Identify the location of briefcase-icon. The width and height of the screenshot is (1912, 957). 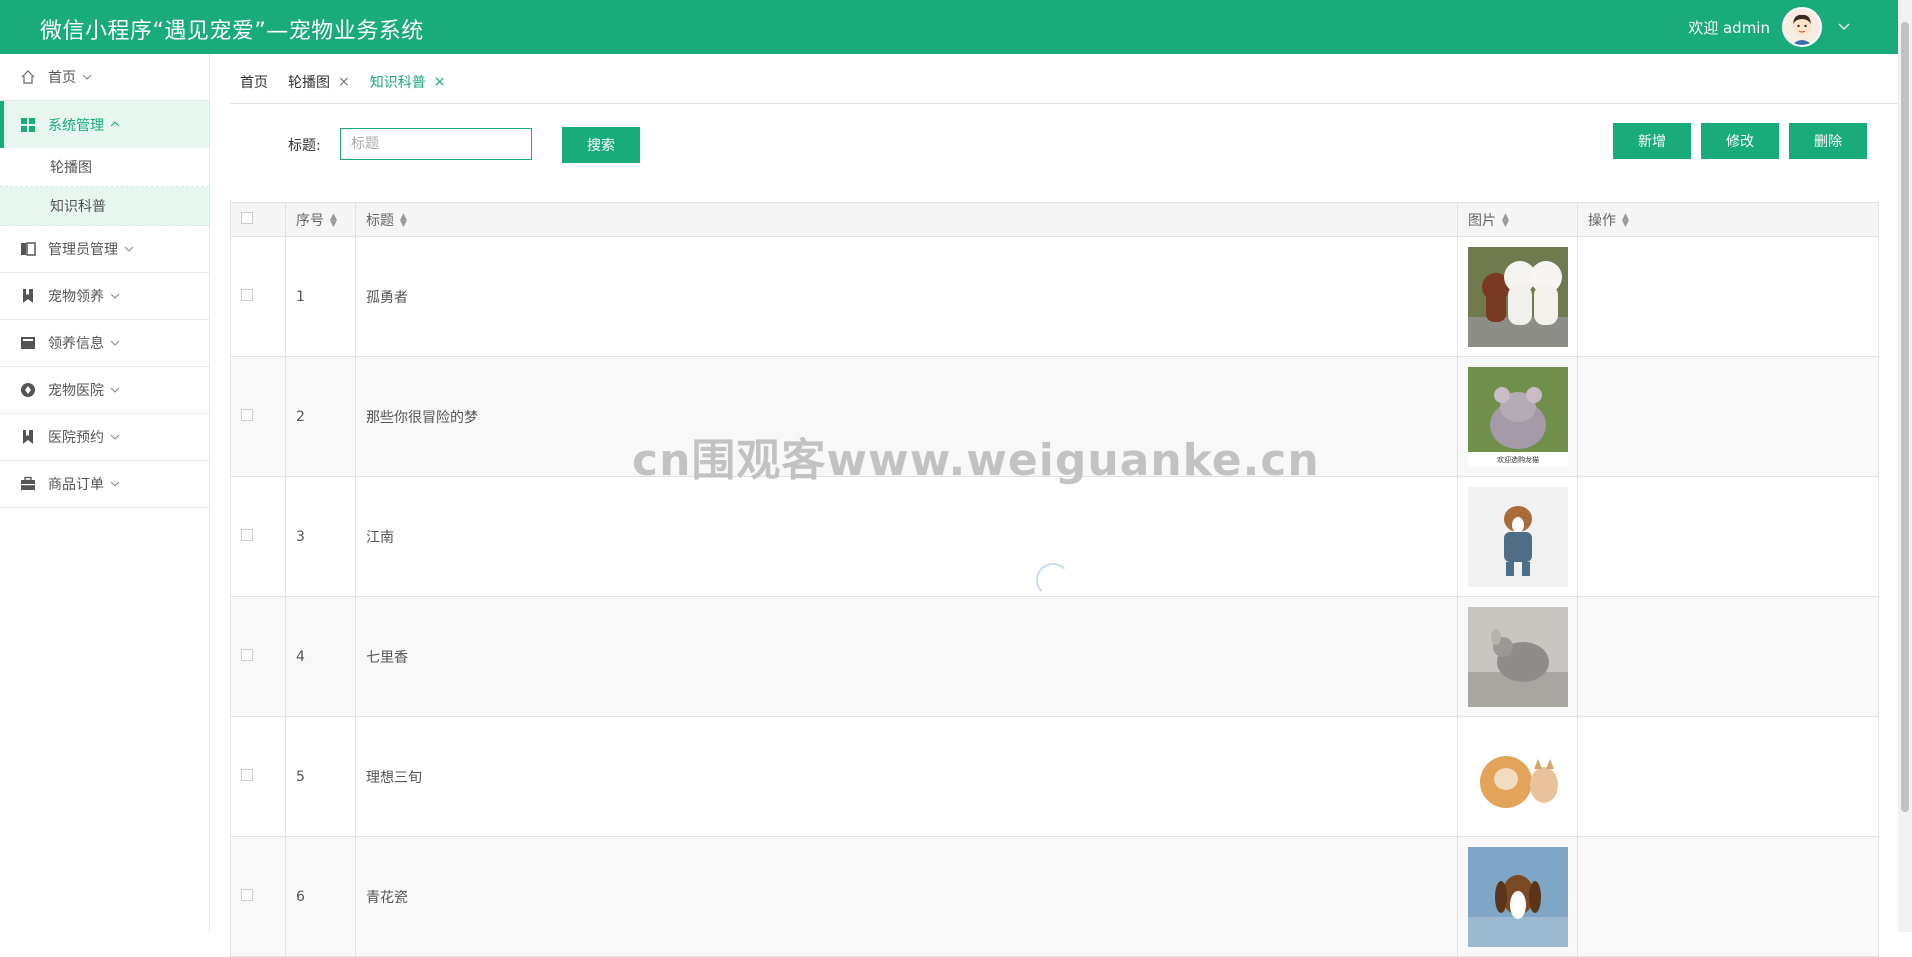
(28, 484).